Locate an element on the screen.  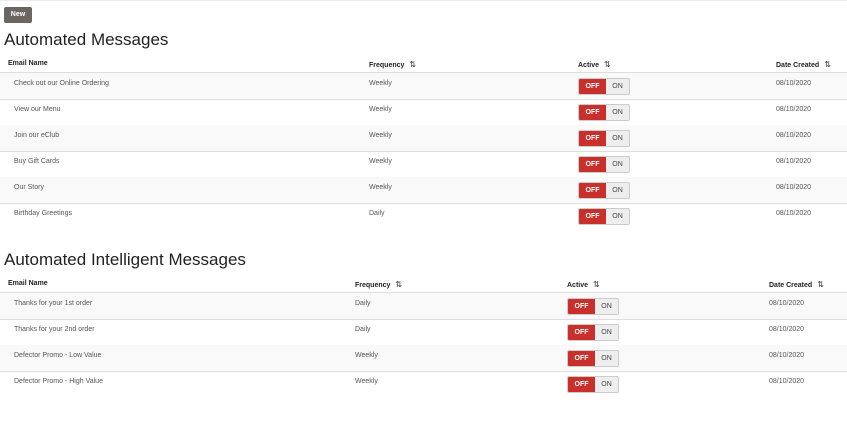
table-row: View our Menu Weekly OFF ON 08/10/2020 is located at coordinates (423, 112).